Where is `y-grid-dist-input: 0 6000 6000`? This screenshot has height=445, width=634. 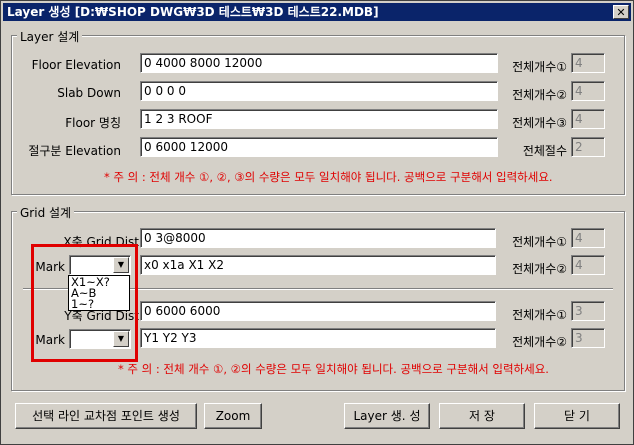 y-grid-dist-input: 0 6000 6000 is located at coordinates (318, 311).